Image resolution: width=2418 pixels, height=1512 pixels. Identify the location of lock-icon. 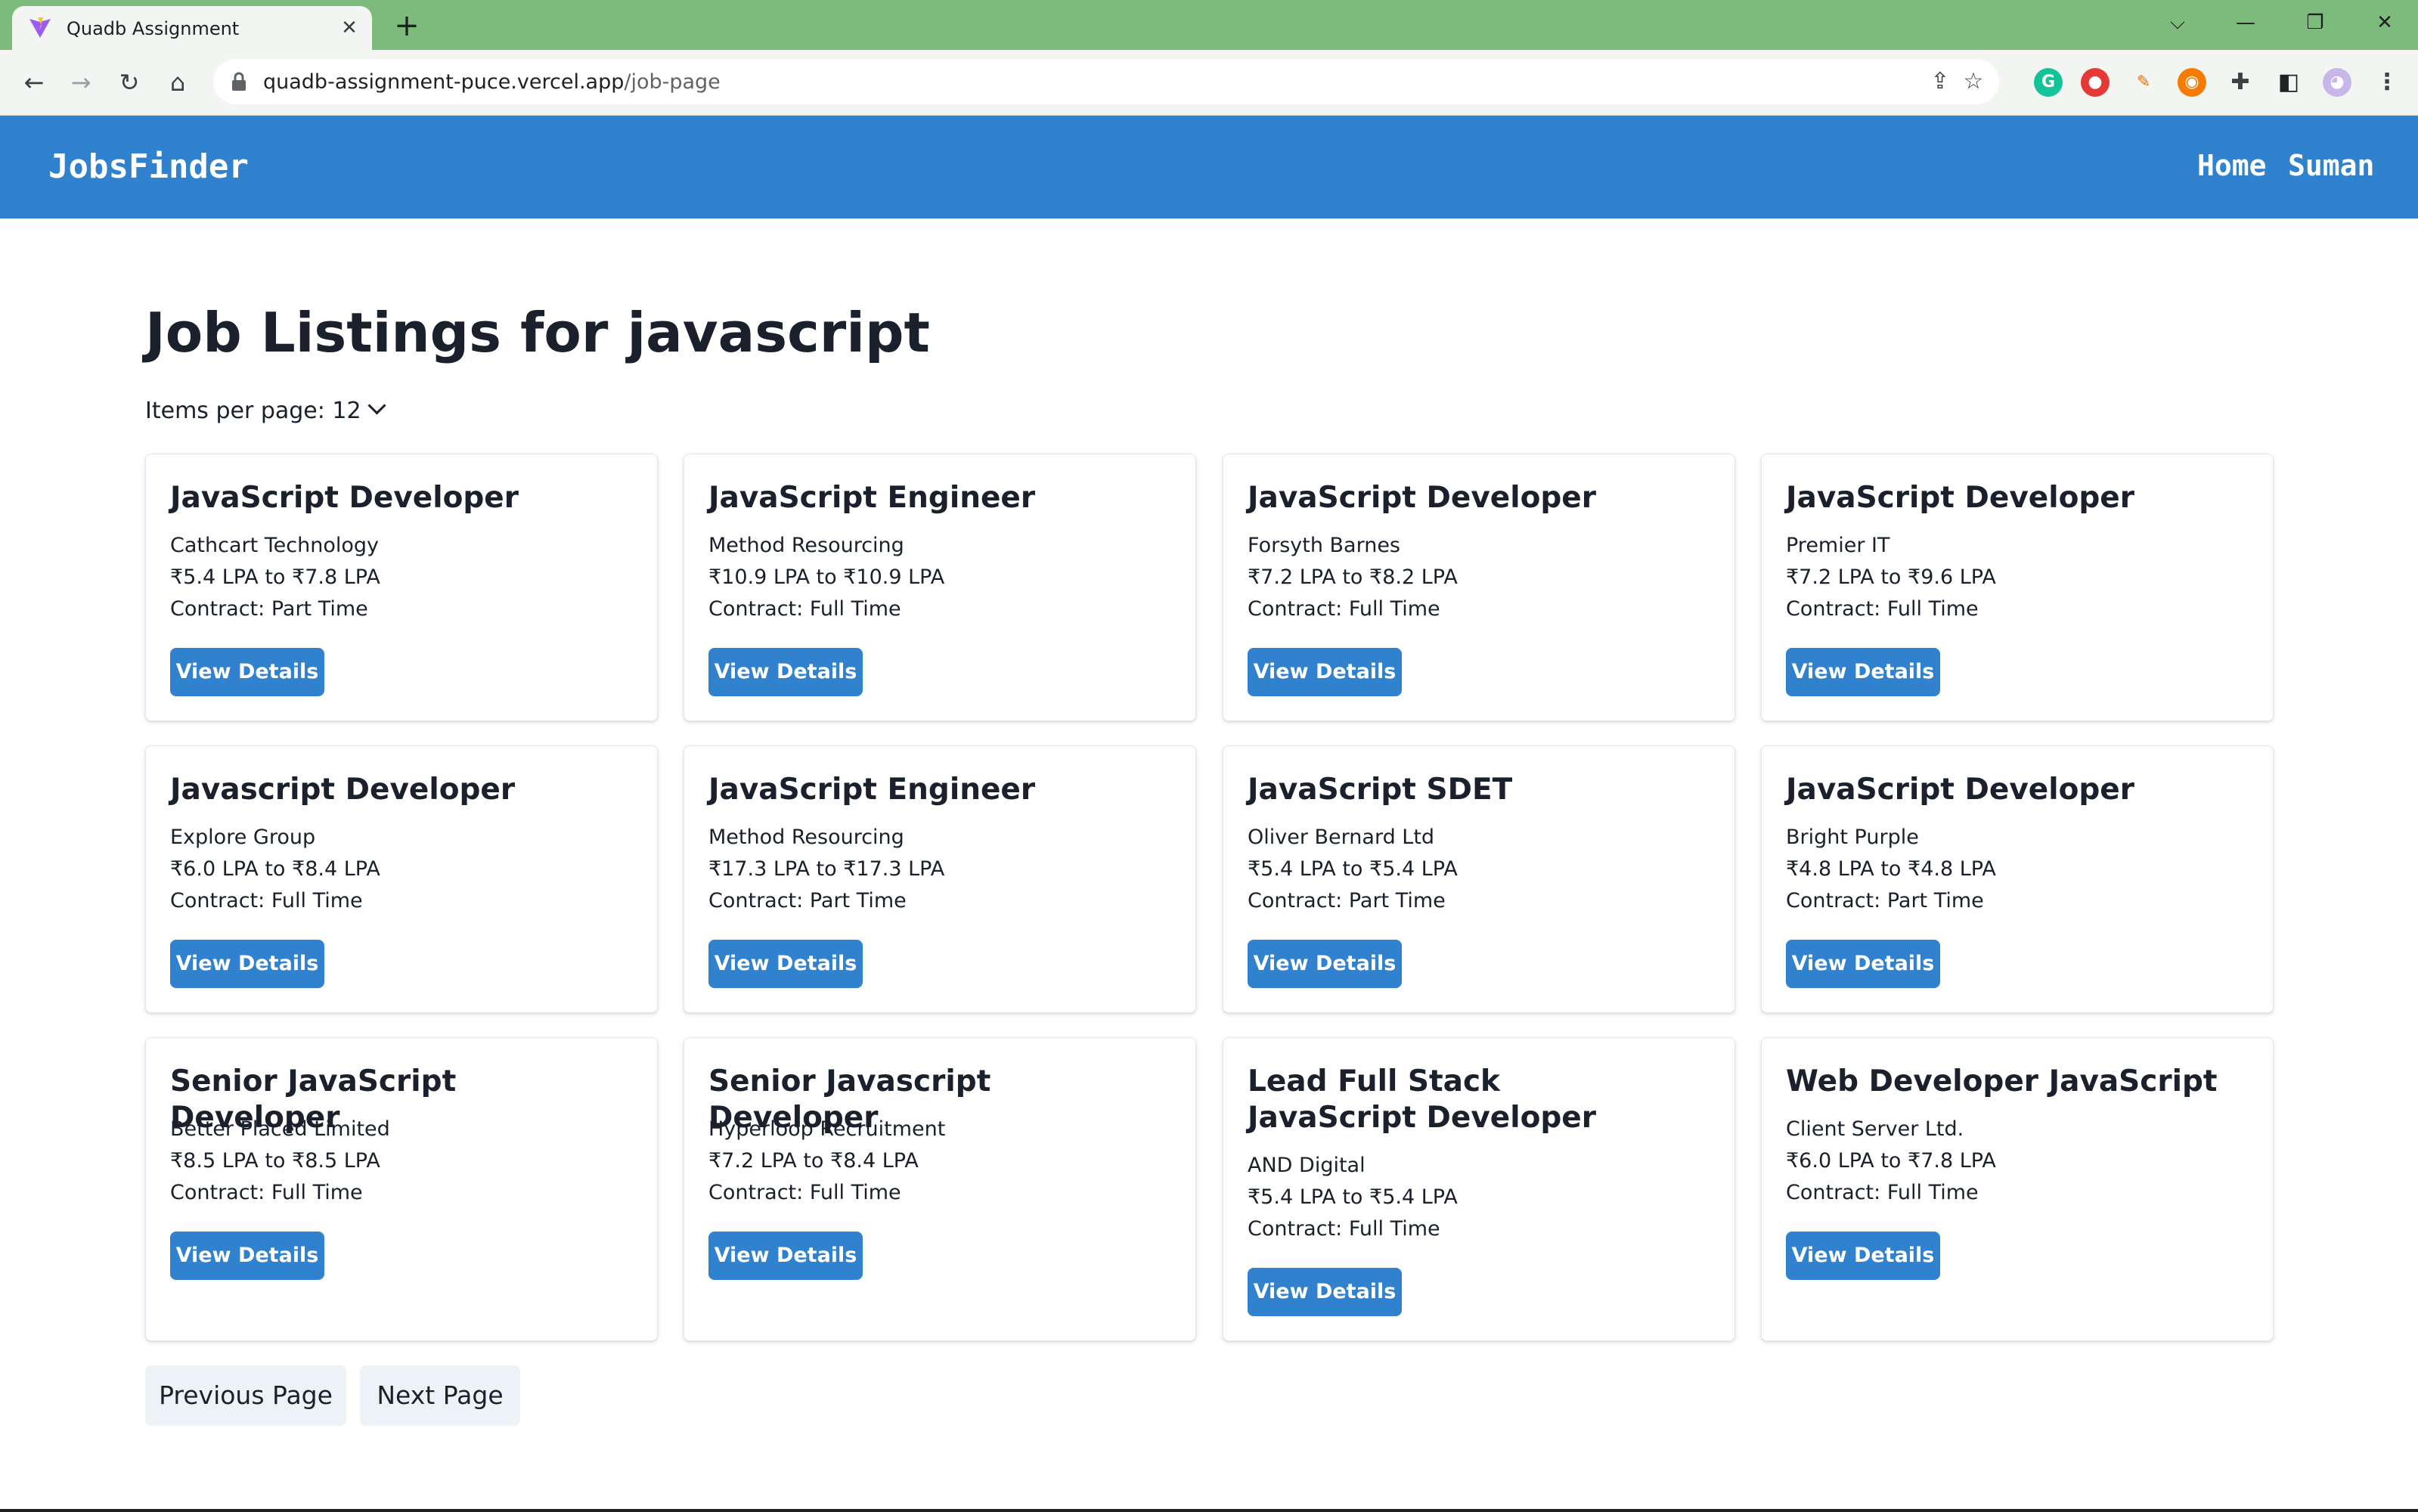
(239, 81).